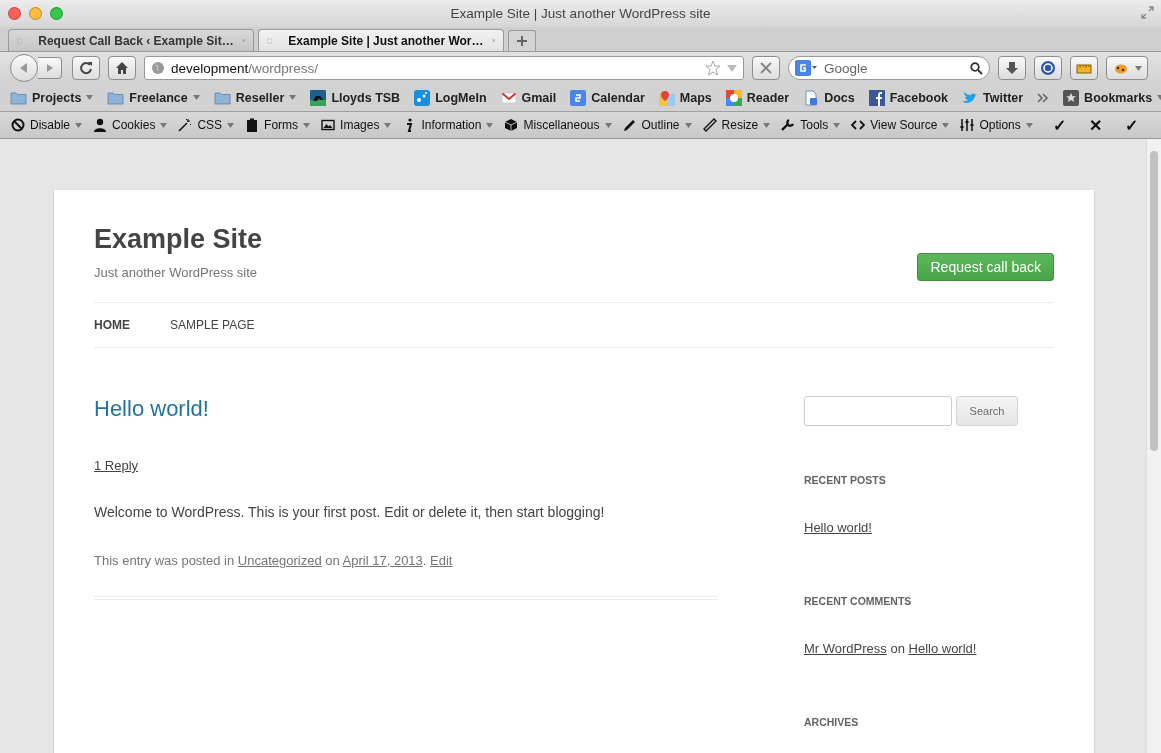 This screenshot has height=753, width=1161. What do you see at coordinates (528, 97) in the screenshot?
I see `bookmark-item: Gmail` at bounding box center [528, 97].